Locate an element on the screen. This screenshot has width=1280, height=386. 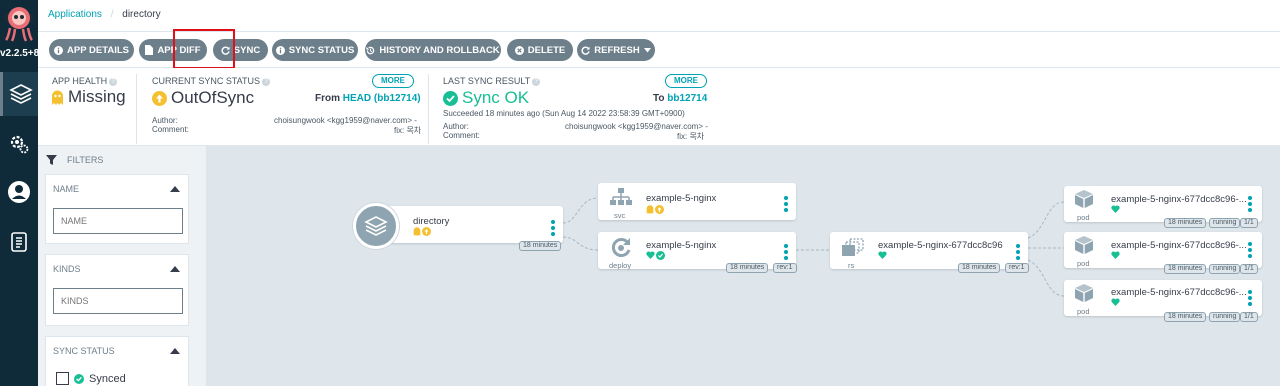
pod-node-icon is located at coordinates (1084, 199).